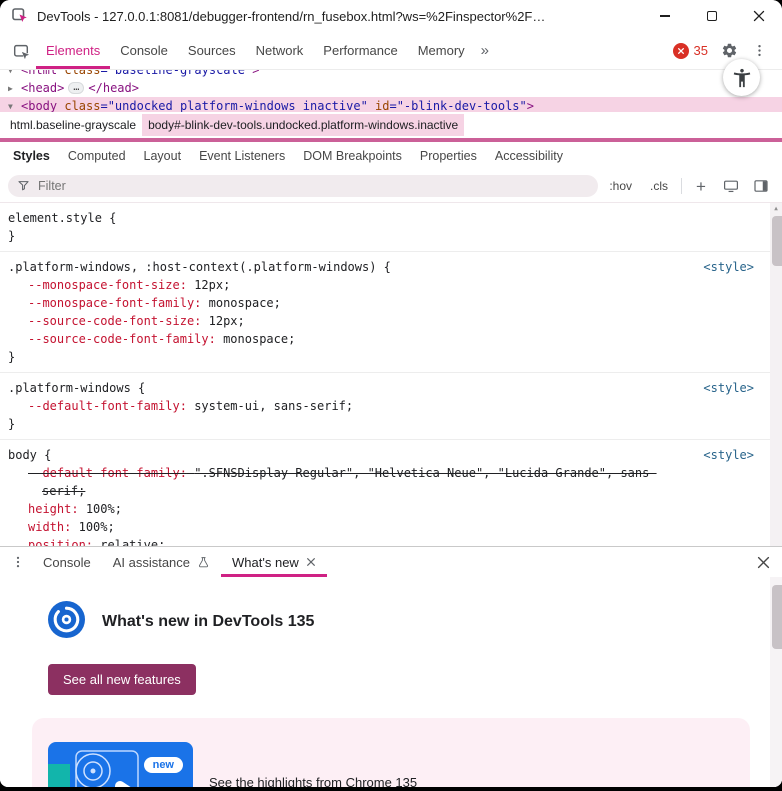 The image size is (782, 791). I want to click on filter-funnel-icon, so click(23, 188).